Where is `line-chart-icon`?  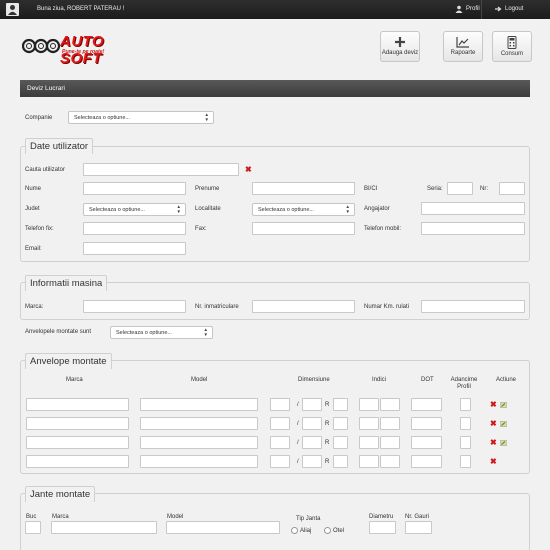
line-chart-icon is located at coordinates (462, 42).